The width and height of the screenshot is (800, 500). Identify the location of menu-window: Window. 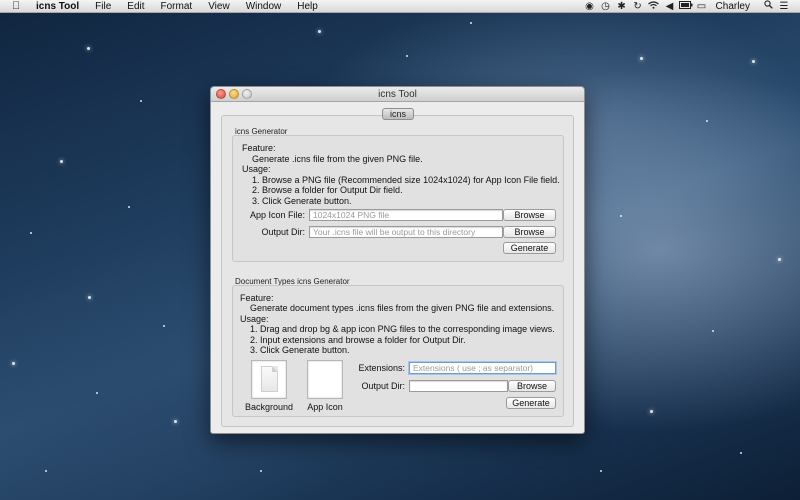
(264, 6).